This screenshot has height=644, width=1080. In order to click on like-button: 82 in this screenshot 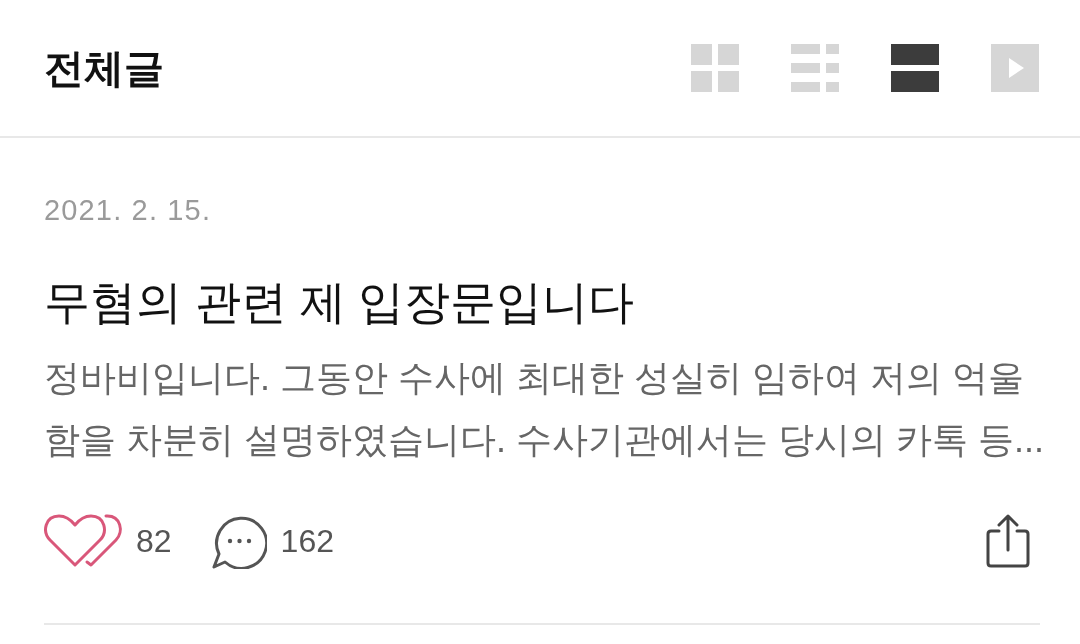, I will do `click(108, 541)`.